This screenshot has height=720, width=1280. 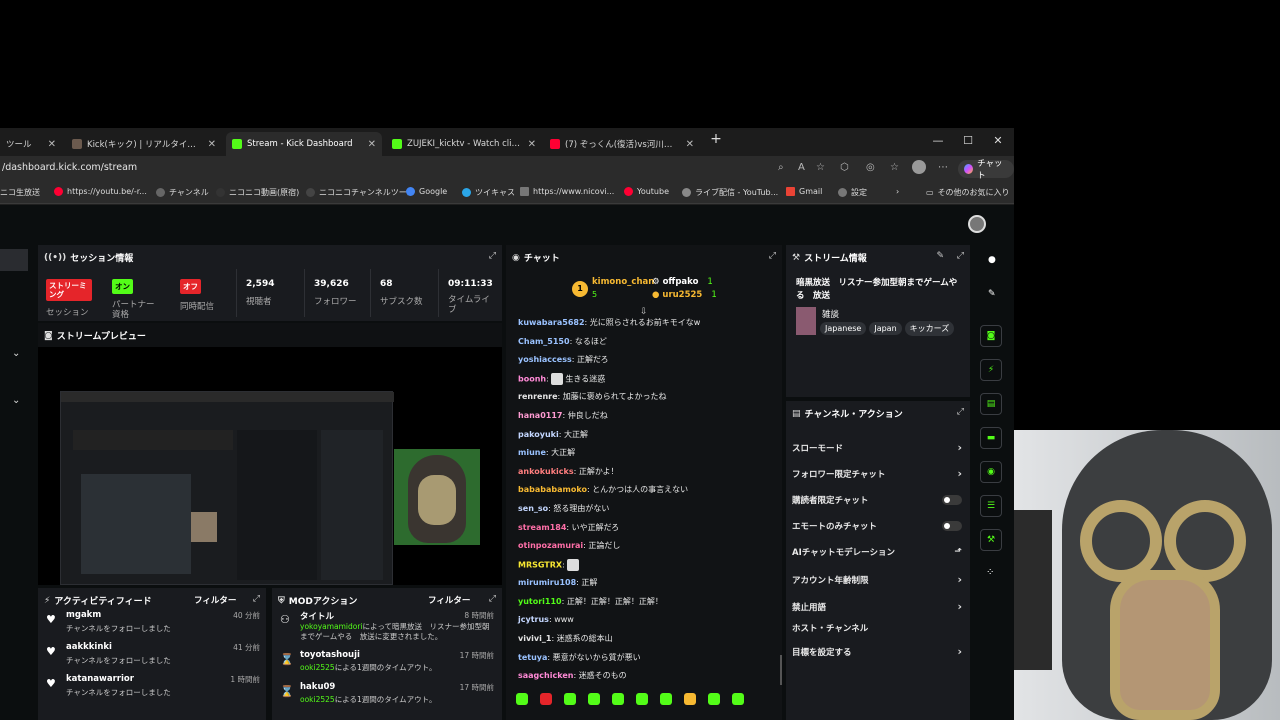 I want to click on bookmark-twitcasting: ツイキャス, so click(x=488, y=192).